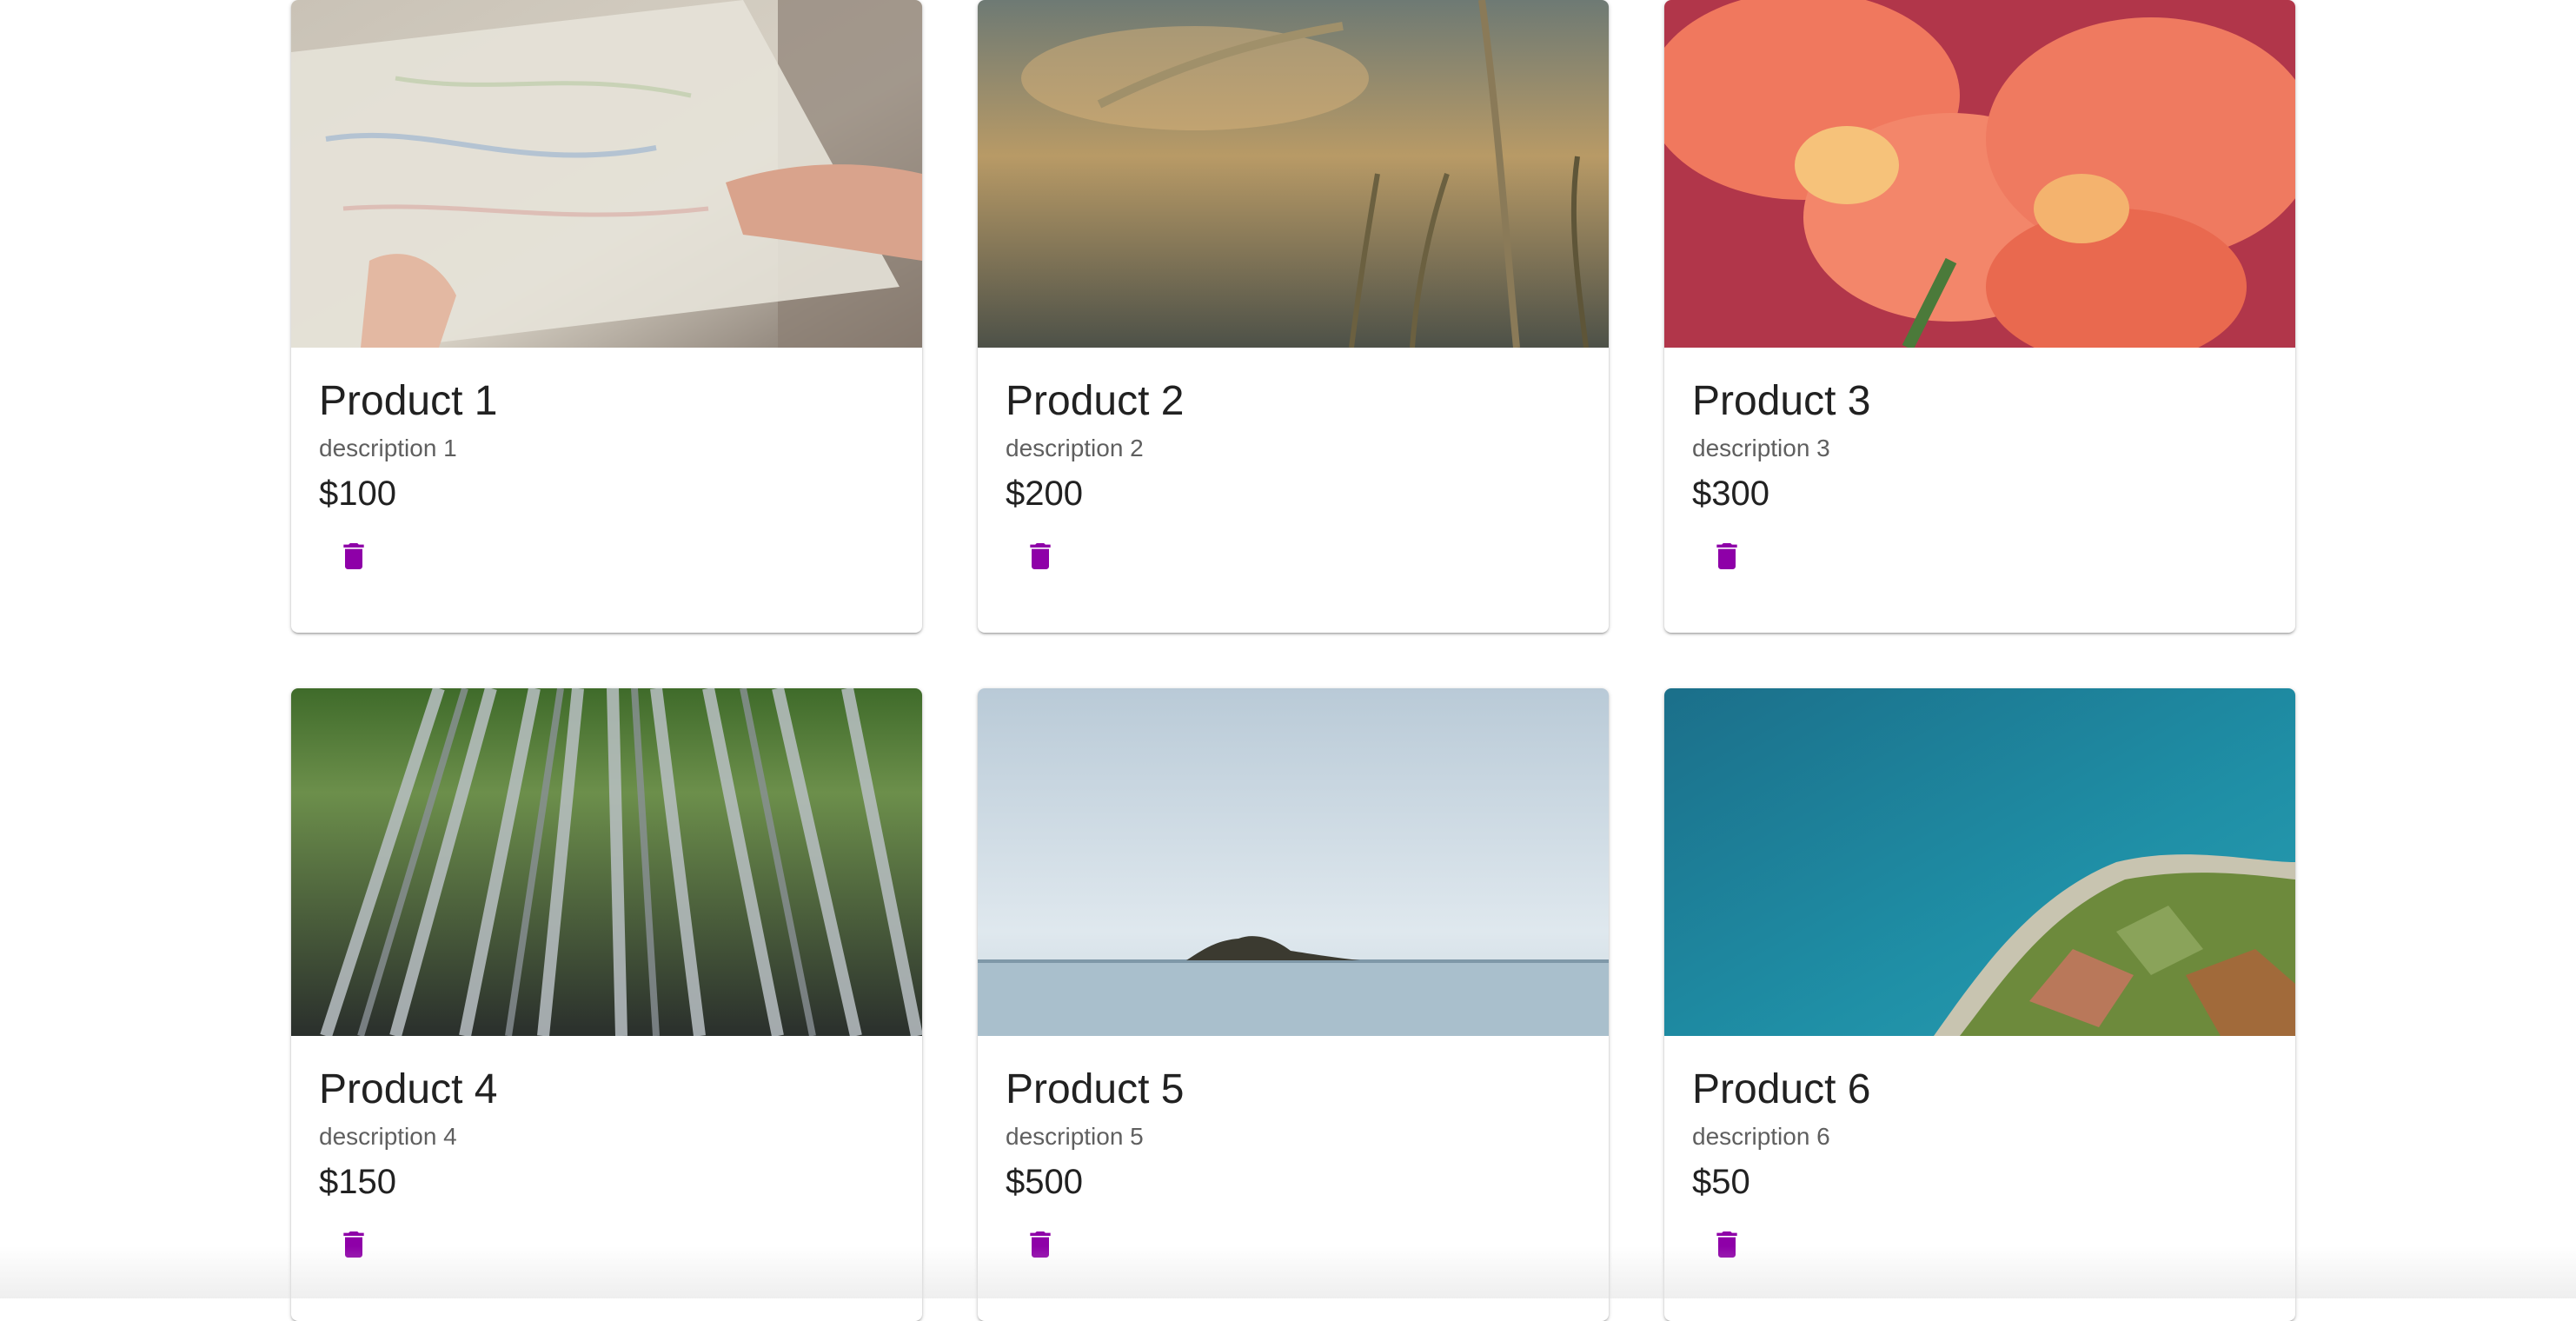  Describe the element at coordinates (1721, 1182) in the screenshot. I see `product-price: $50` at that location.